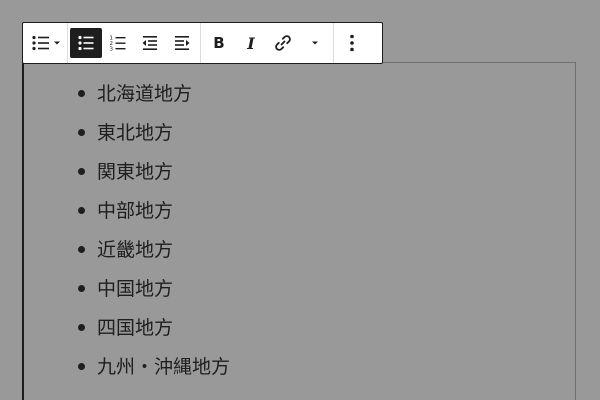 This screenshot has height=400, width=600. I want to click on outdent-button, so click(150, 43).